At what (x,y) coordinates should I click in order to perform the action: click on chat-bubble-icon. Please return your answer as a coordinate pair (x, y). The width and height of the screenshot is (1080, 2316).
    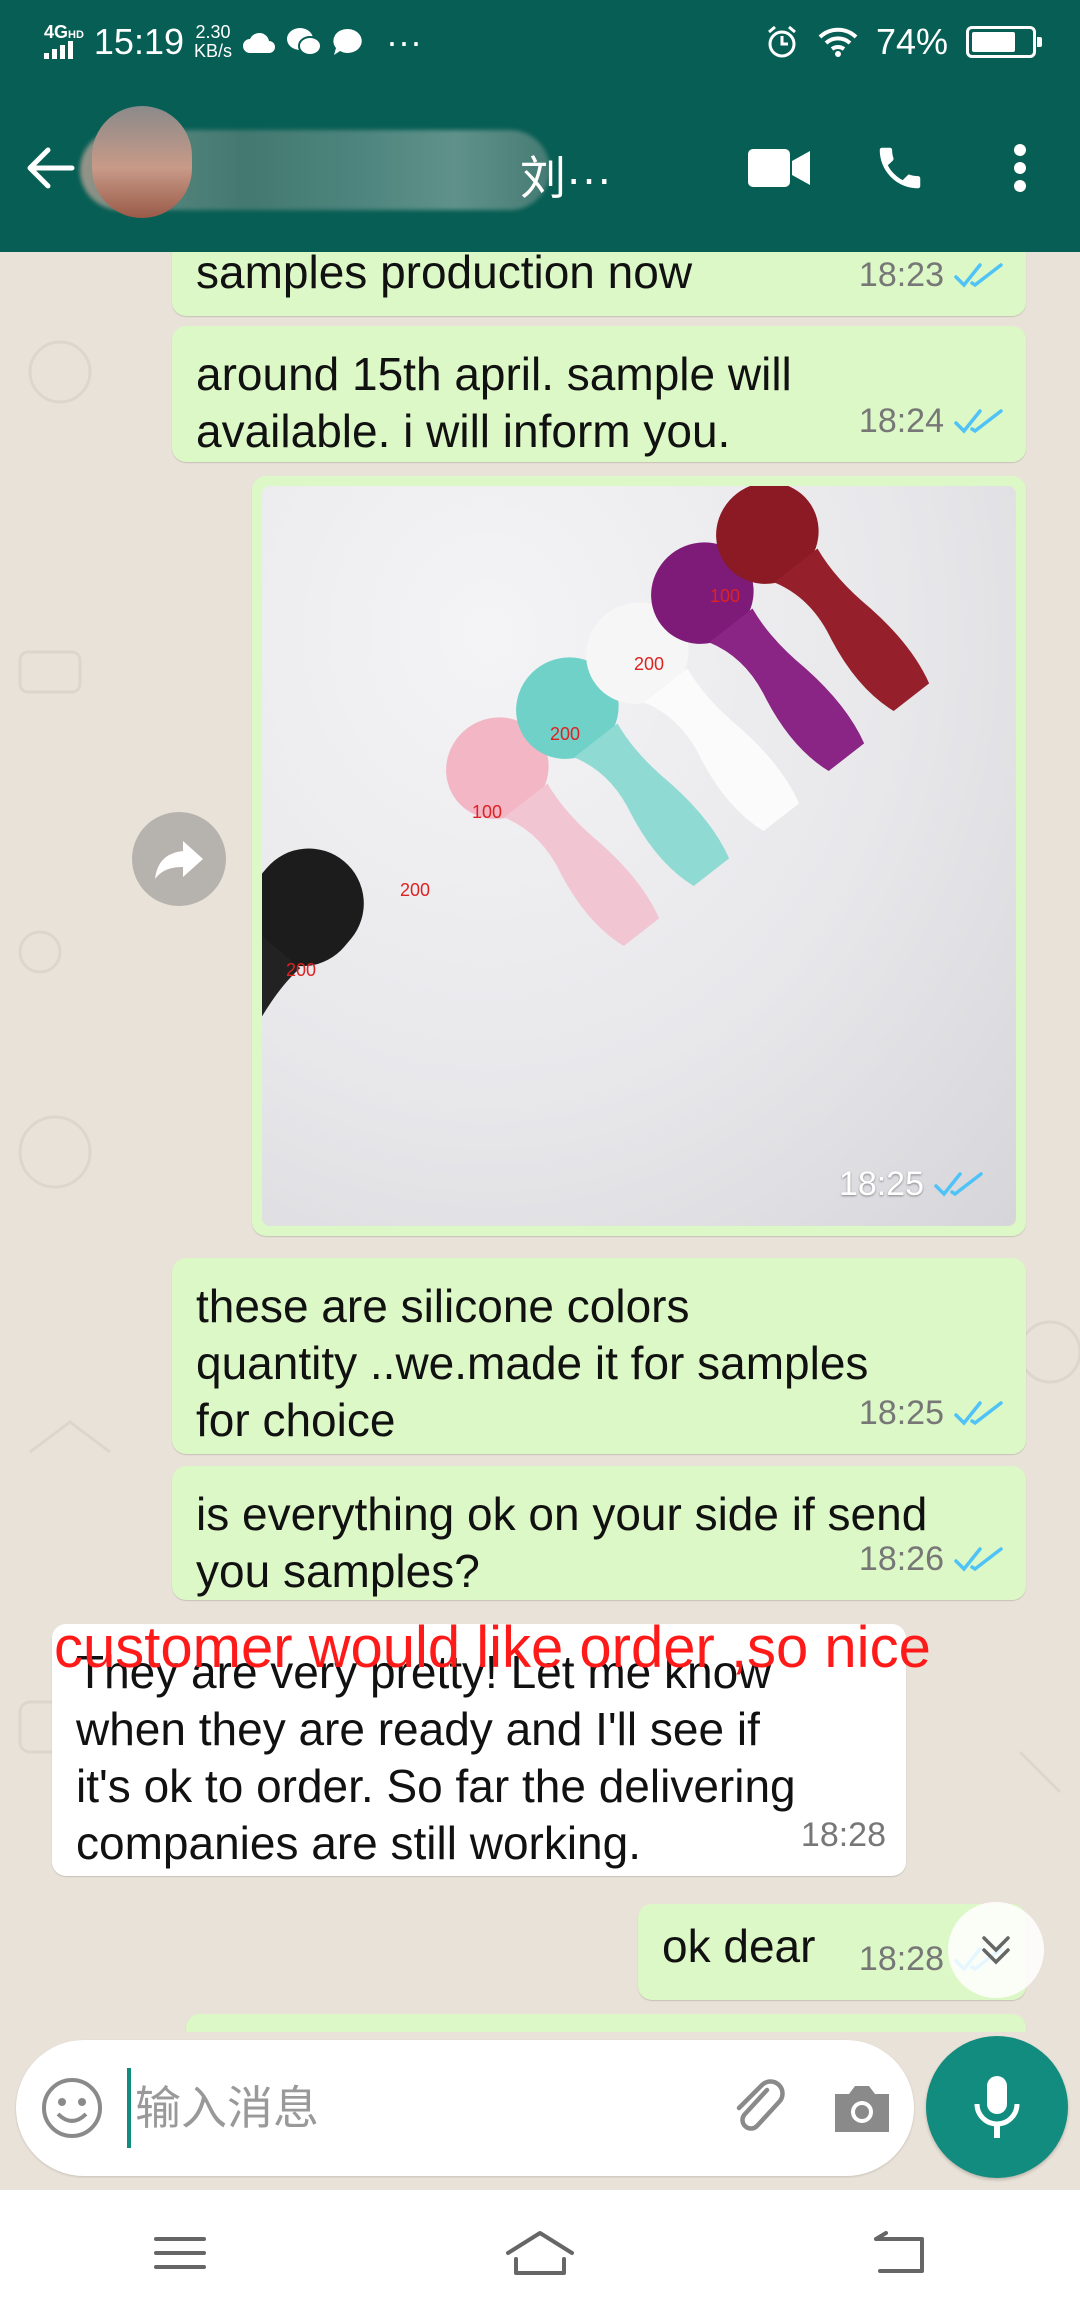
    Looking at the image, I should click on (347, 41).